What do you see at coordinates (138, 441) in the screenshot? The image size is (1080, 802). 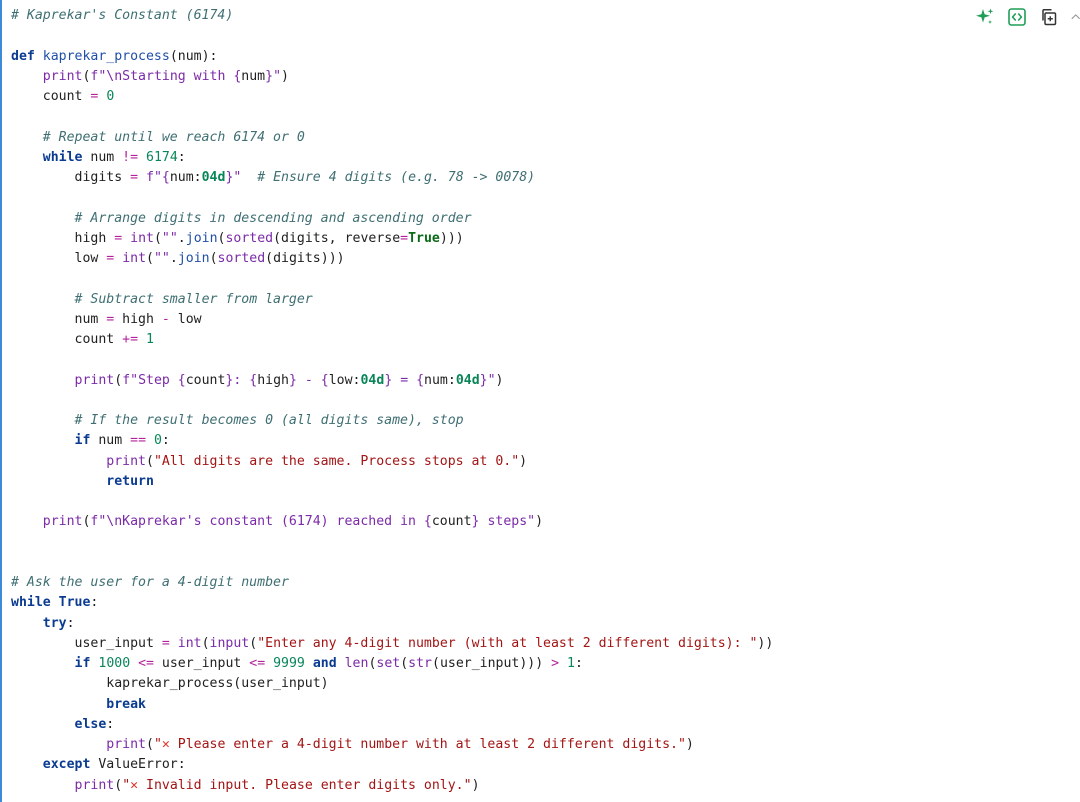 I see `code-token: ==` at bounding box center [138, 441].